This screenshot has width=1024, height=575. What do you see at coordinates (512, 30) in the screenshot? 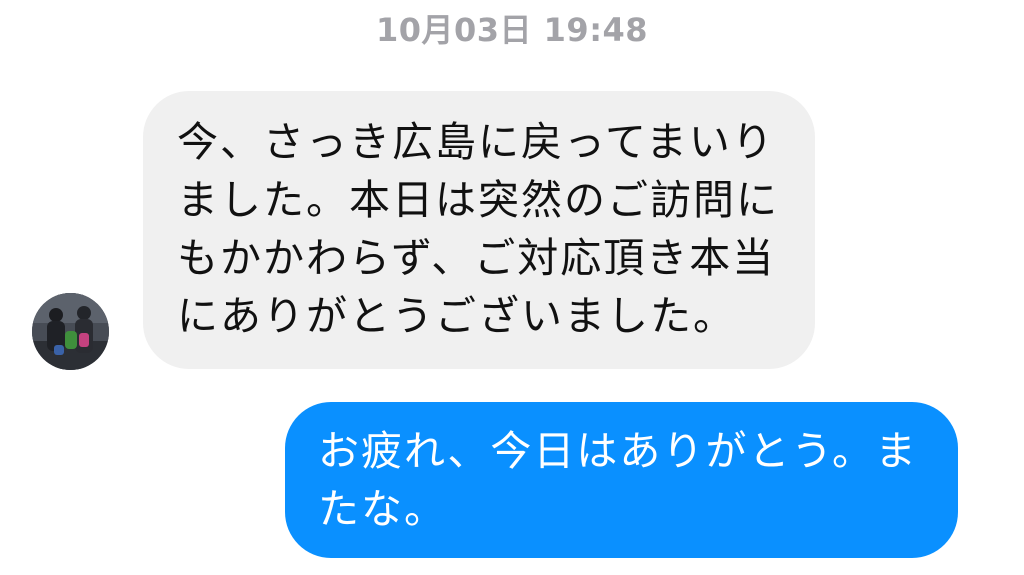
I see `message-timestamp: 10月03日 19:48` at bounding box center [512, 30].